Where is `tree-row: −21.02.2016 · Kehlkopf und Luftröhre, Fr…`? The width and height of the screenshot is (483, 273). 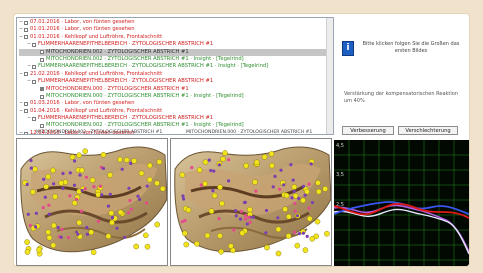
tree-row: −21.02.2016 · Kehlkopf und Luftröhre, Fr… is located at coordinates (176, 74).